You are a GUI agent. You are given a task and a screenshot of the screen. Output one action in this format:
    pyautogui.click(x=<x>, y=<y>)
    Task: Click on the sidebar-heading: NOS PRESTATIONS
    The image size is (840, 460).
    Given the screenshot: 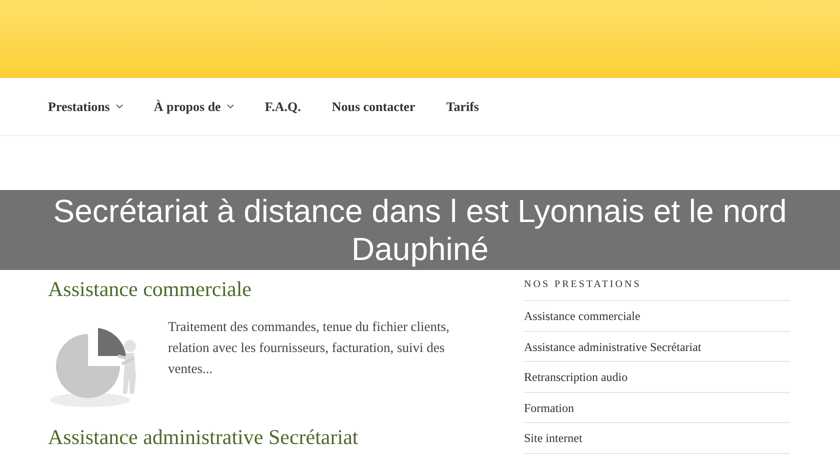 What is the action you would take?
    pyautogui.click(x=583, y=285)
    